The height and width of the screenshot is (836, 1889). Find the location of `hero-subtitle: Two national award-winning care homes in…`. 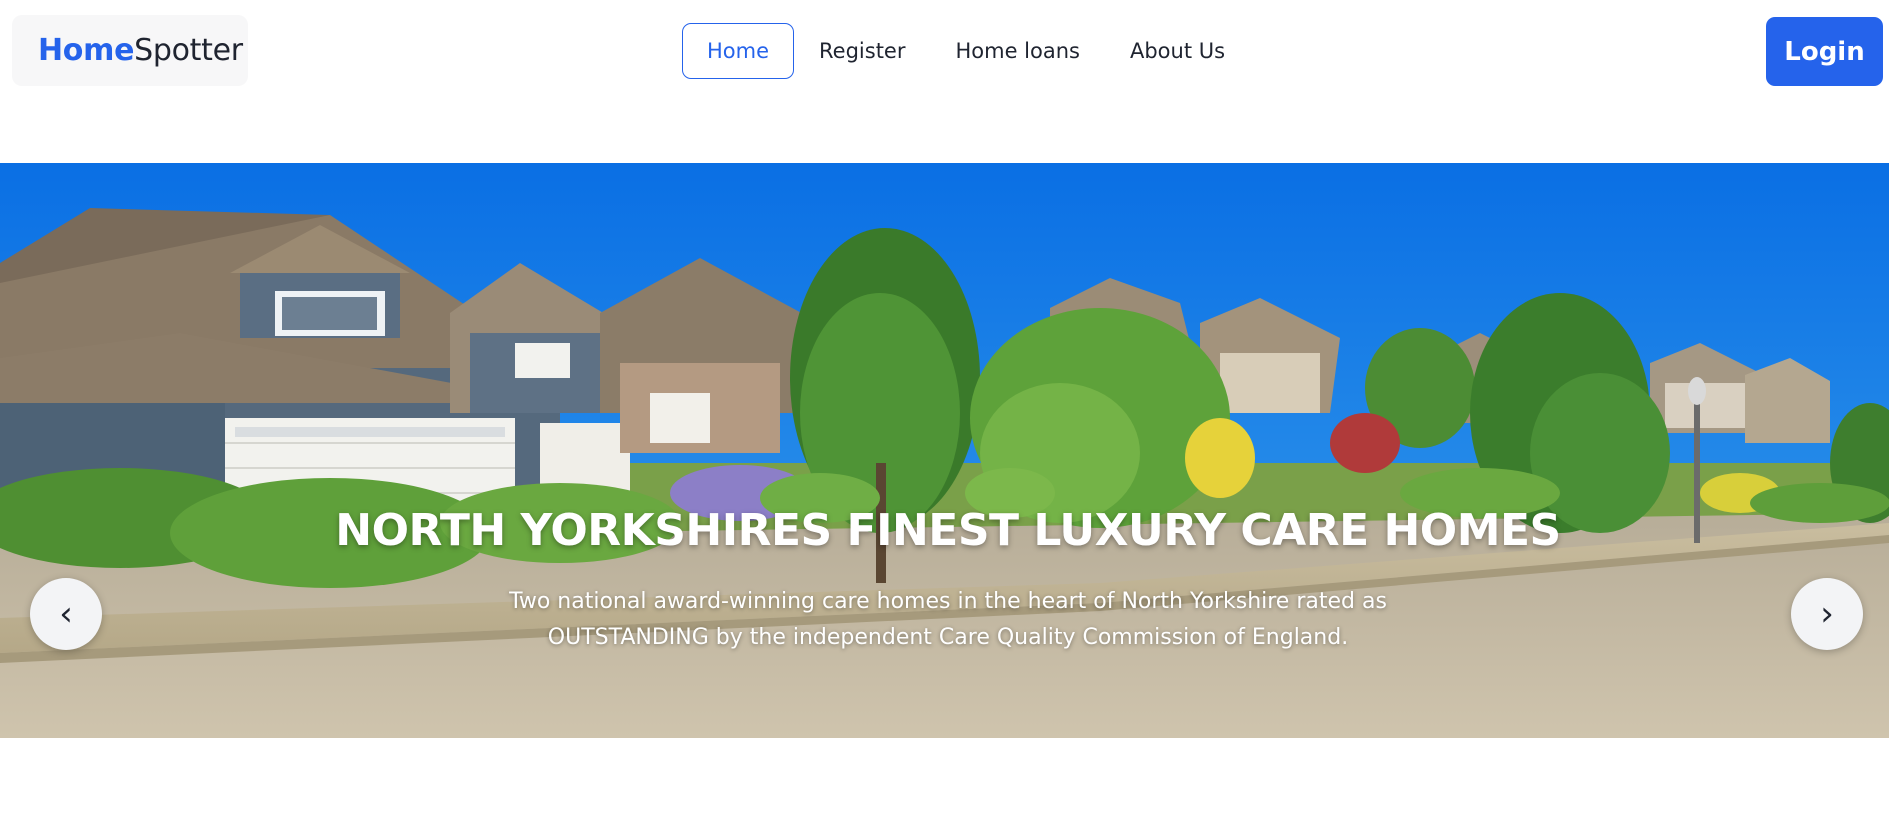

hero-subtitle: Two national award-winning care homes in… is located at coordinates (948, 620).